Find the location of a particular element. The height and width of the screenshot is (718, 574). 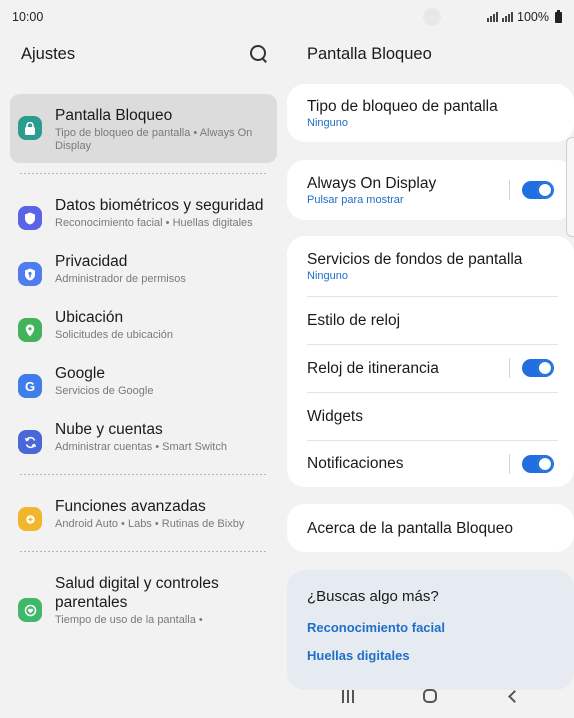

clock-style-row: Estilo de reloj is located at coordinates (430, 320).